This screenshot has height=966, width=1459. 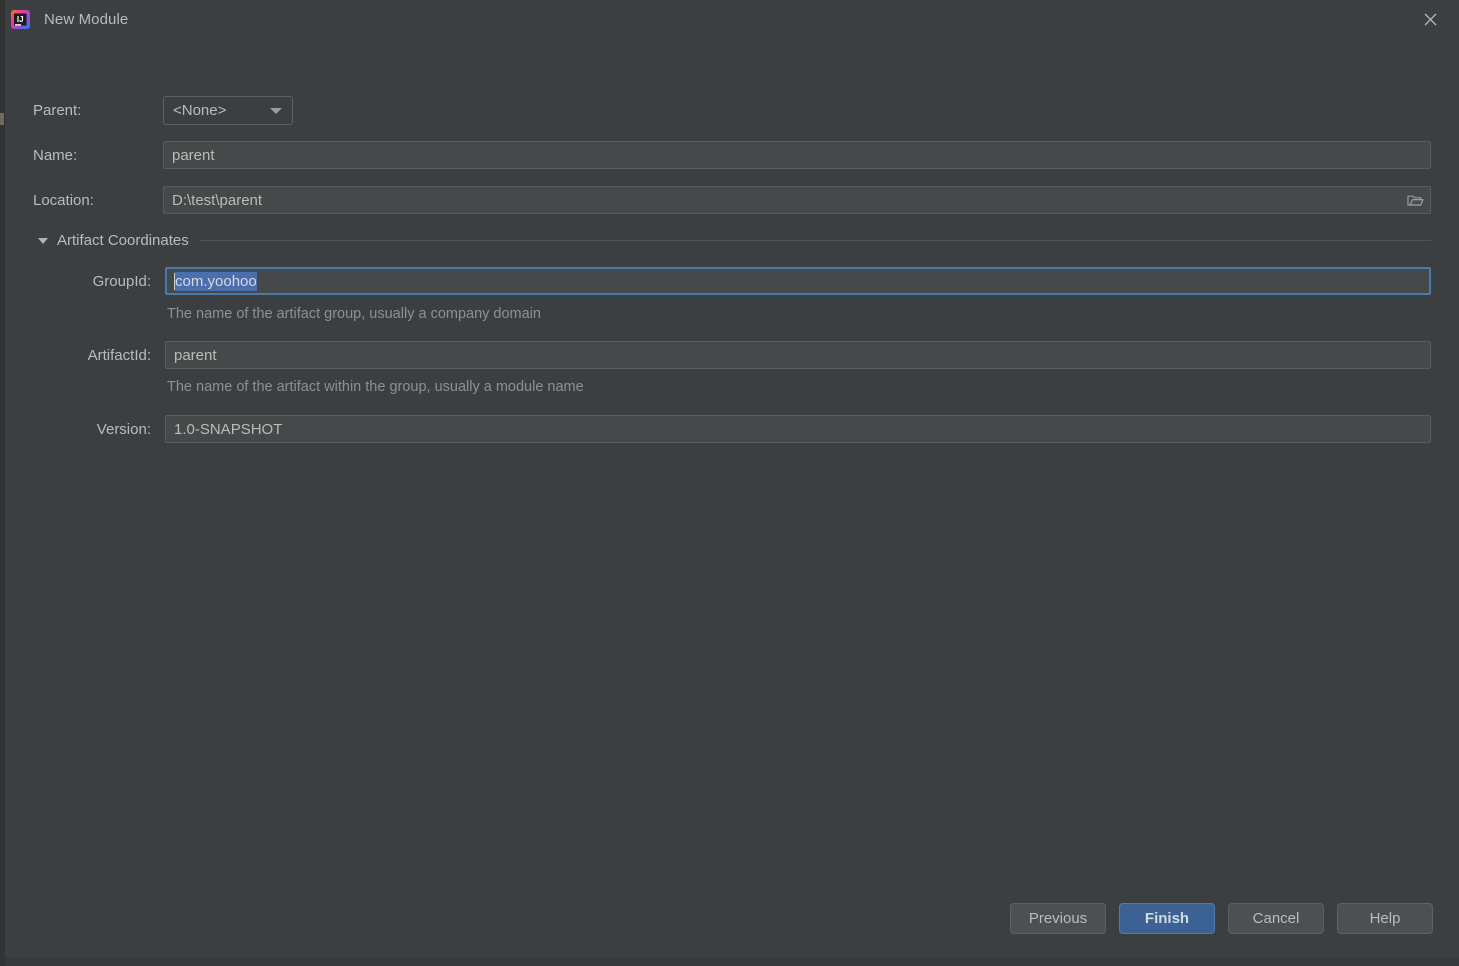 I want to click on artifact-coordinates-label: Artifact Coordinates, so click(x=123, y=240).